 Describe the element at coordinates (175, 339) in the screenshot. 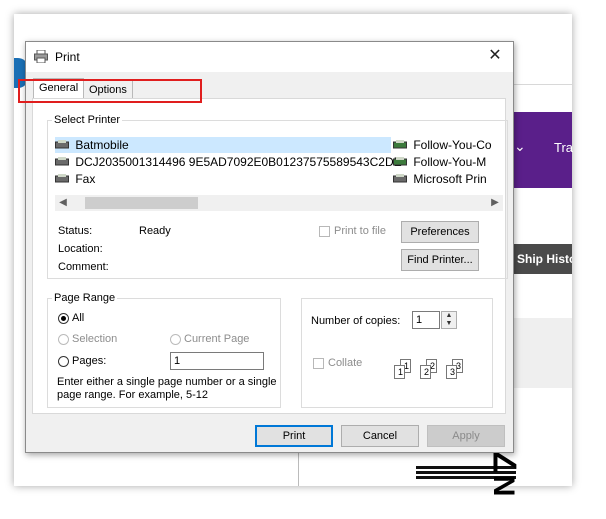

I see `page-range-current-page-radio` at that location.